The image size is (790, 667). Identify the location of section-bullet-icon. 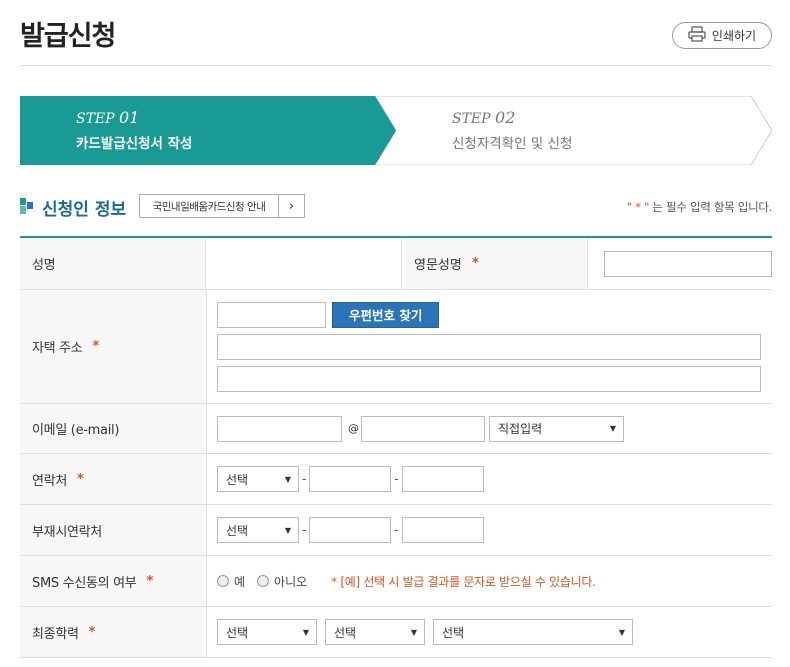
(26, 206).